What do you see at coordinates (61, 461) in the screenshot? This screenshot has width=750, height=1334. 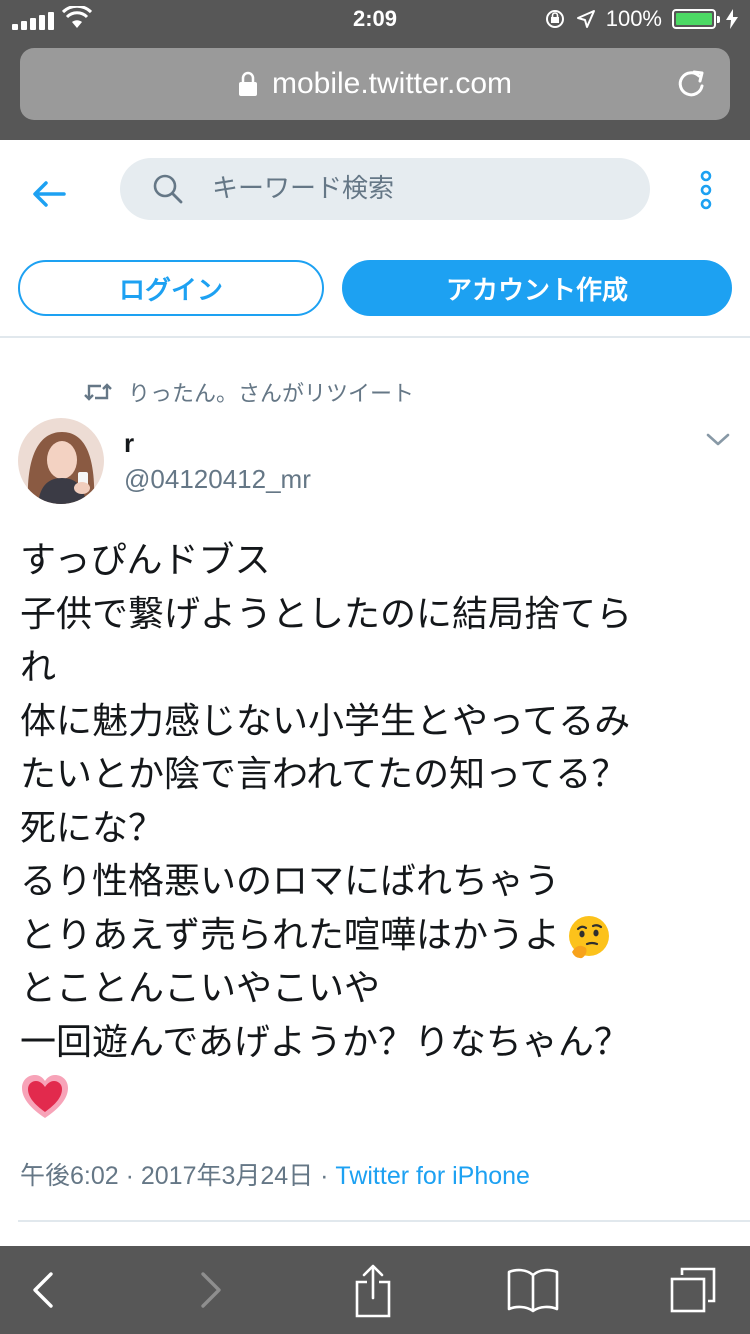 I see `avatar` at bounding box center [61, 461].